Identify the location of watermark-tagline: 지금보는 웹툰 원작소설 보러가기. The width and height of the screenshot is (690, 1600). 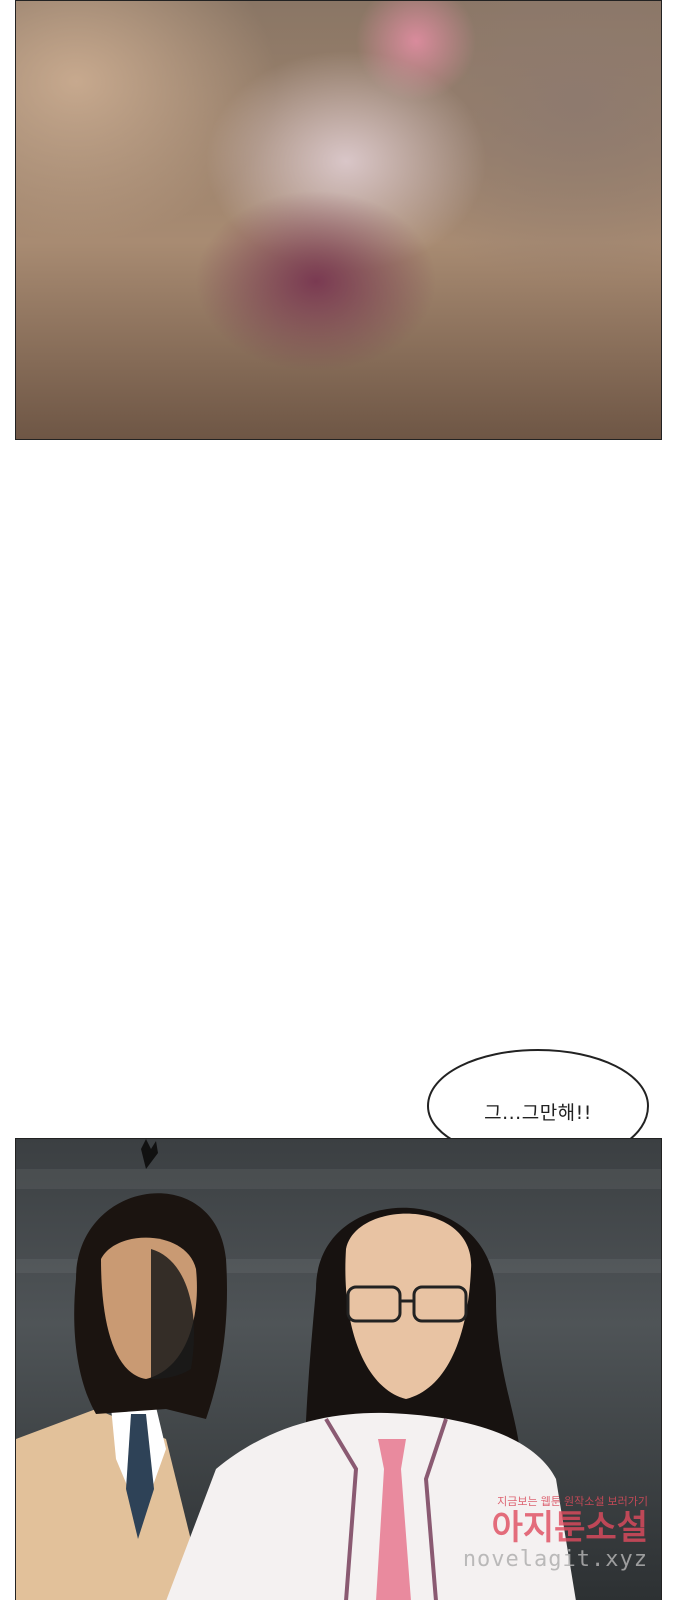
(572, 1502).